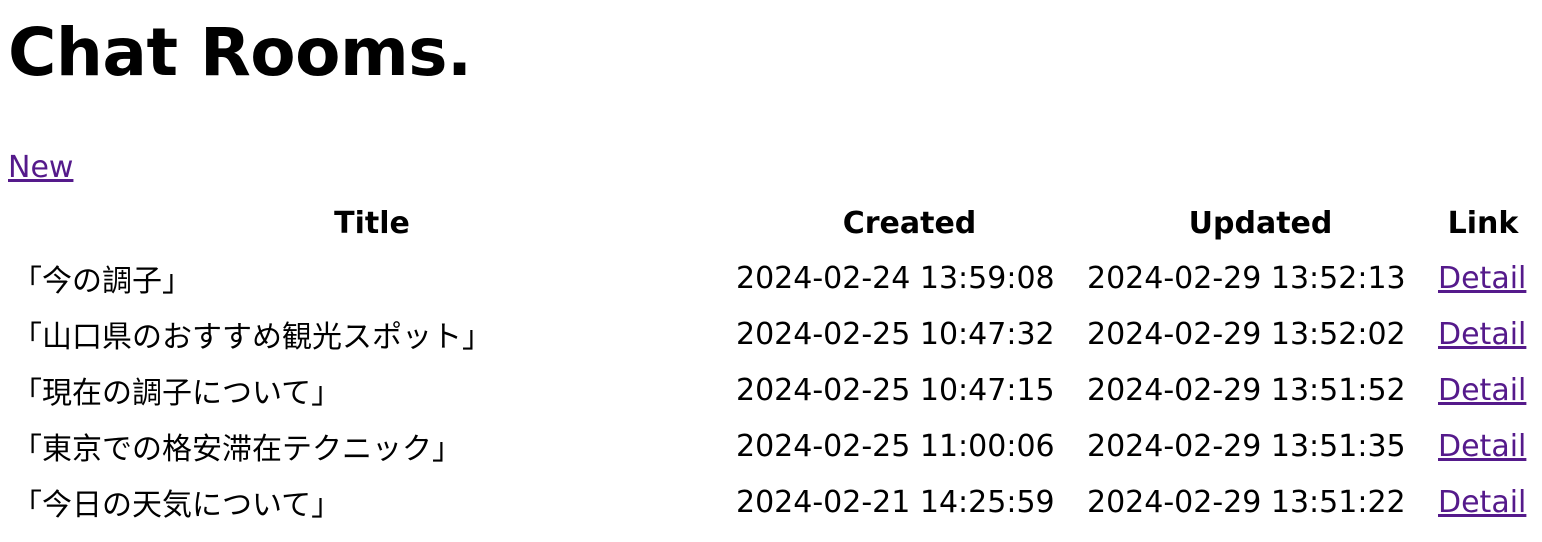 This screenshot has width=1542, height=542. Describe the element at coordinates (895, 334) in the screenshot. I see `room-created: 2024-02-25 10:47:32` at that location.